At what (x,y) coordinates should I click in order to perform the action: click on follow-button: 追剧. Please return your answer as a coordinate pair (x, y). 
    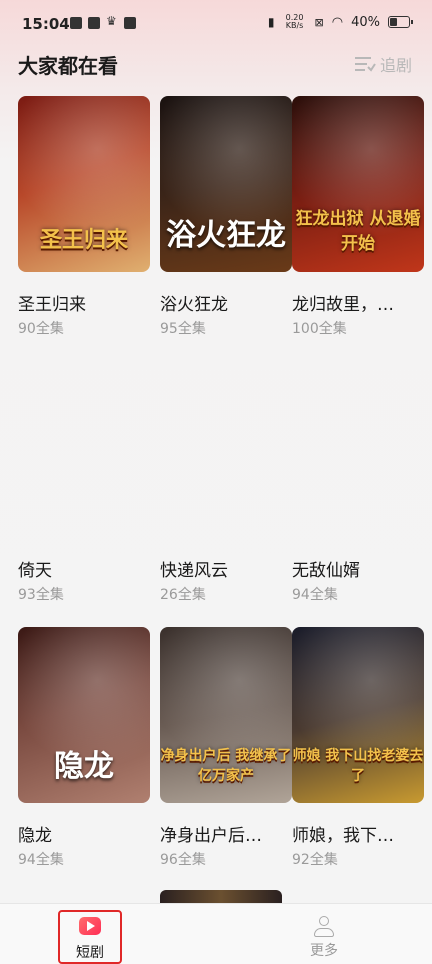
    Looking at the image, I should click on (383, 64).